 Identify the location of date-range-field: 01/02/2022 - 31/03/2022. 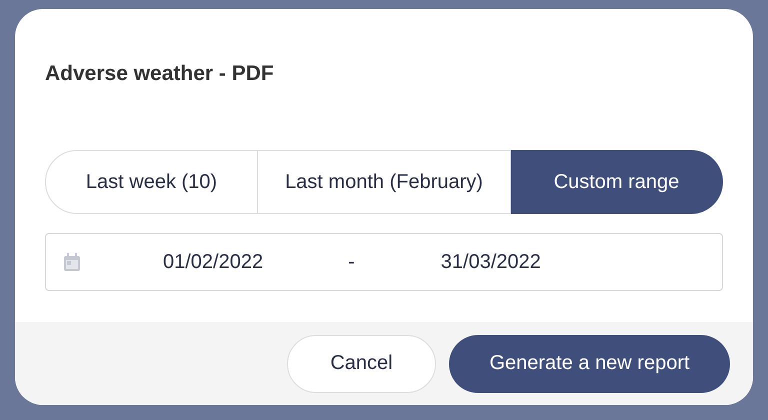
(384, 262).